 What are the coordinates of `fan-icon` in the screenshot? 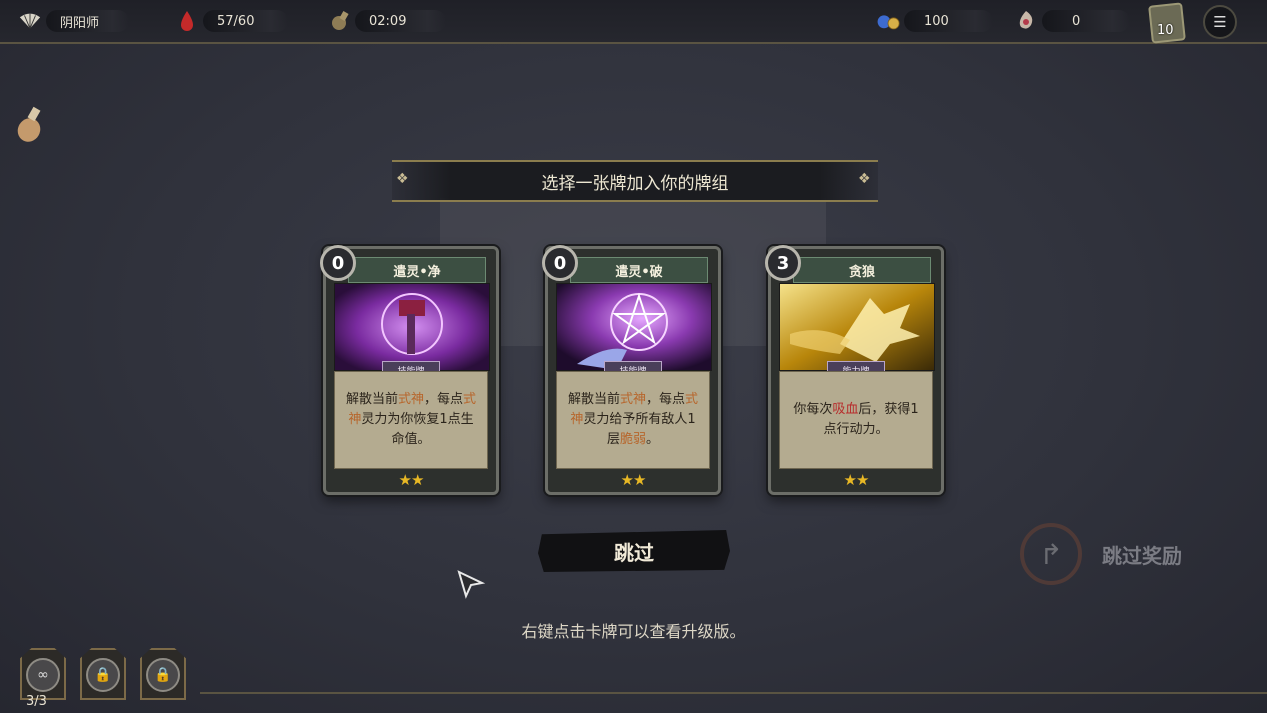 It's located at (30, 21).